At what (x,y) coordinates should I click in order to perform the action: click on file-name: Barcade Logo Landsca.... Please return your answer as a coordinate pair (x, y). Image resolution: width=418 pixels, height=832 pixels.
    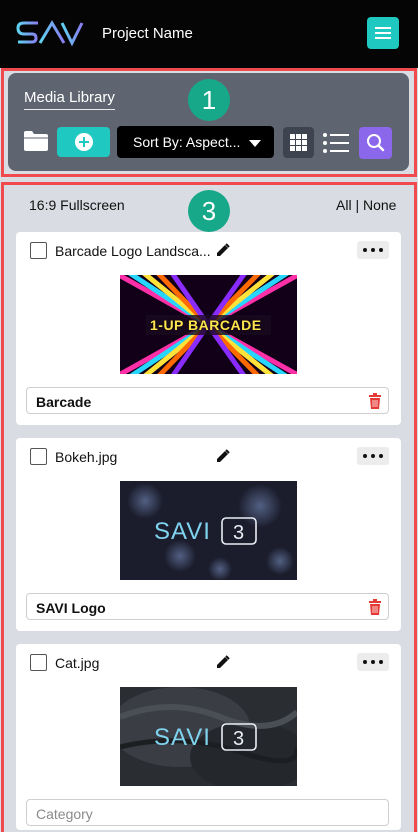
    Looking at the image, I should click on (133, 251).